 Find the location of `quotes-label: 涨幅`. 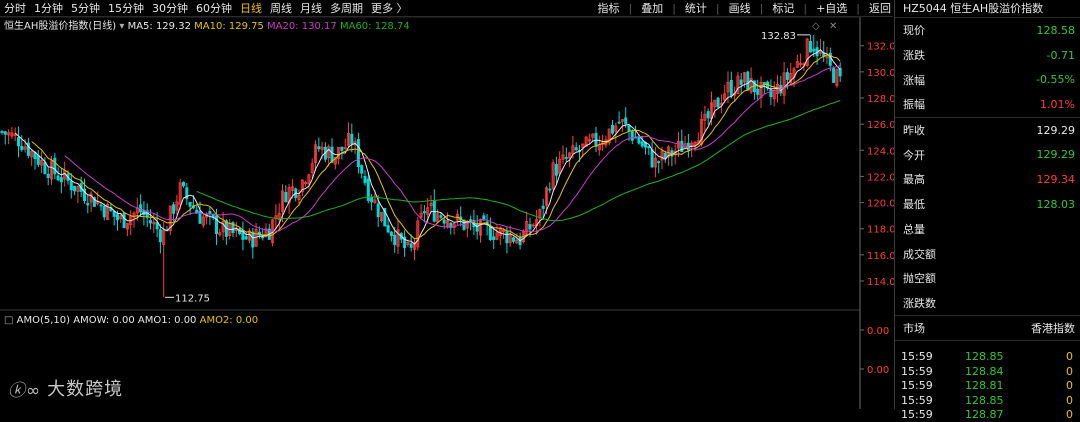

quotes-label: 涨幅 is located at coordinates (914, 80).